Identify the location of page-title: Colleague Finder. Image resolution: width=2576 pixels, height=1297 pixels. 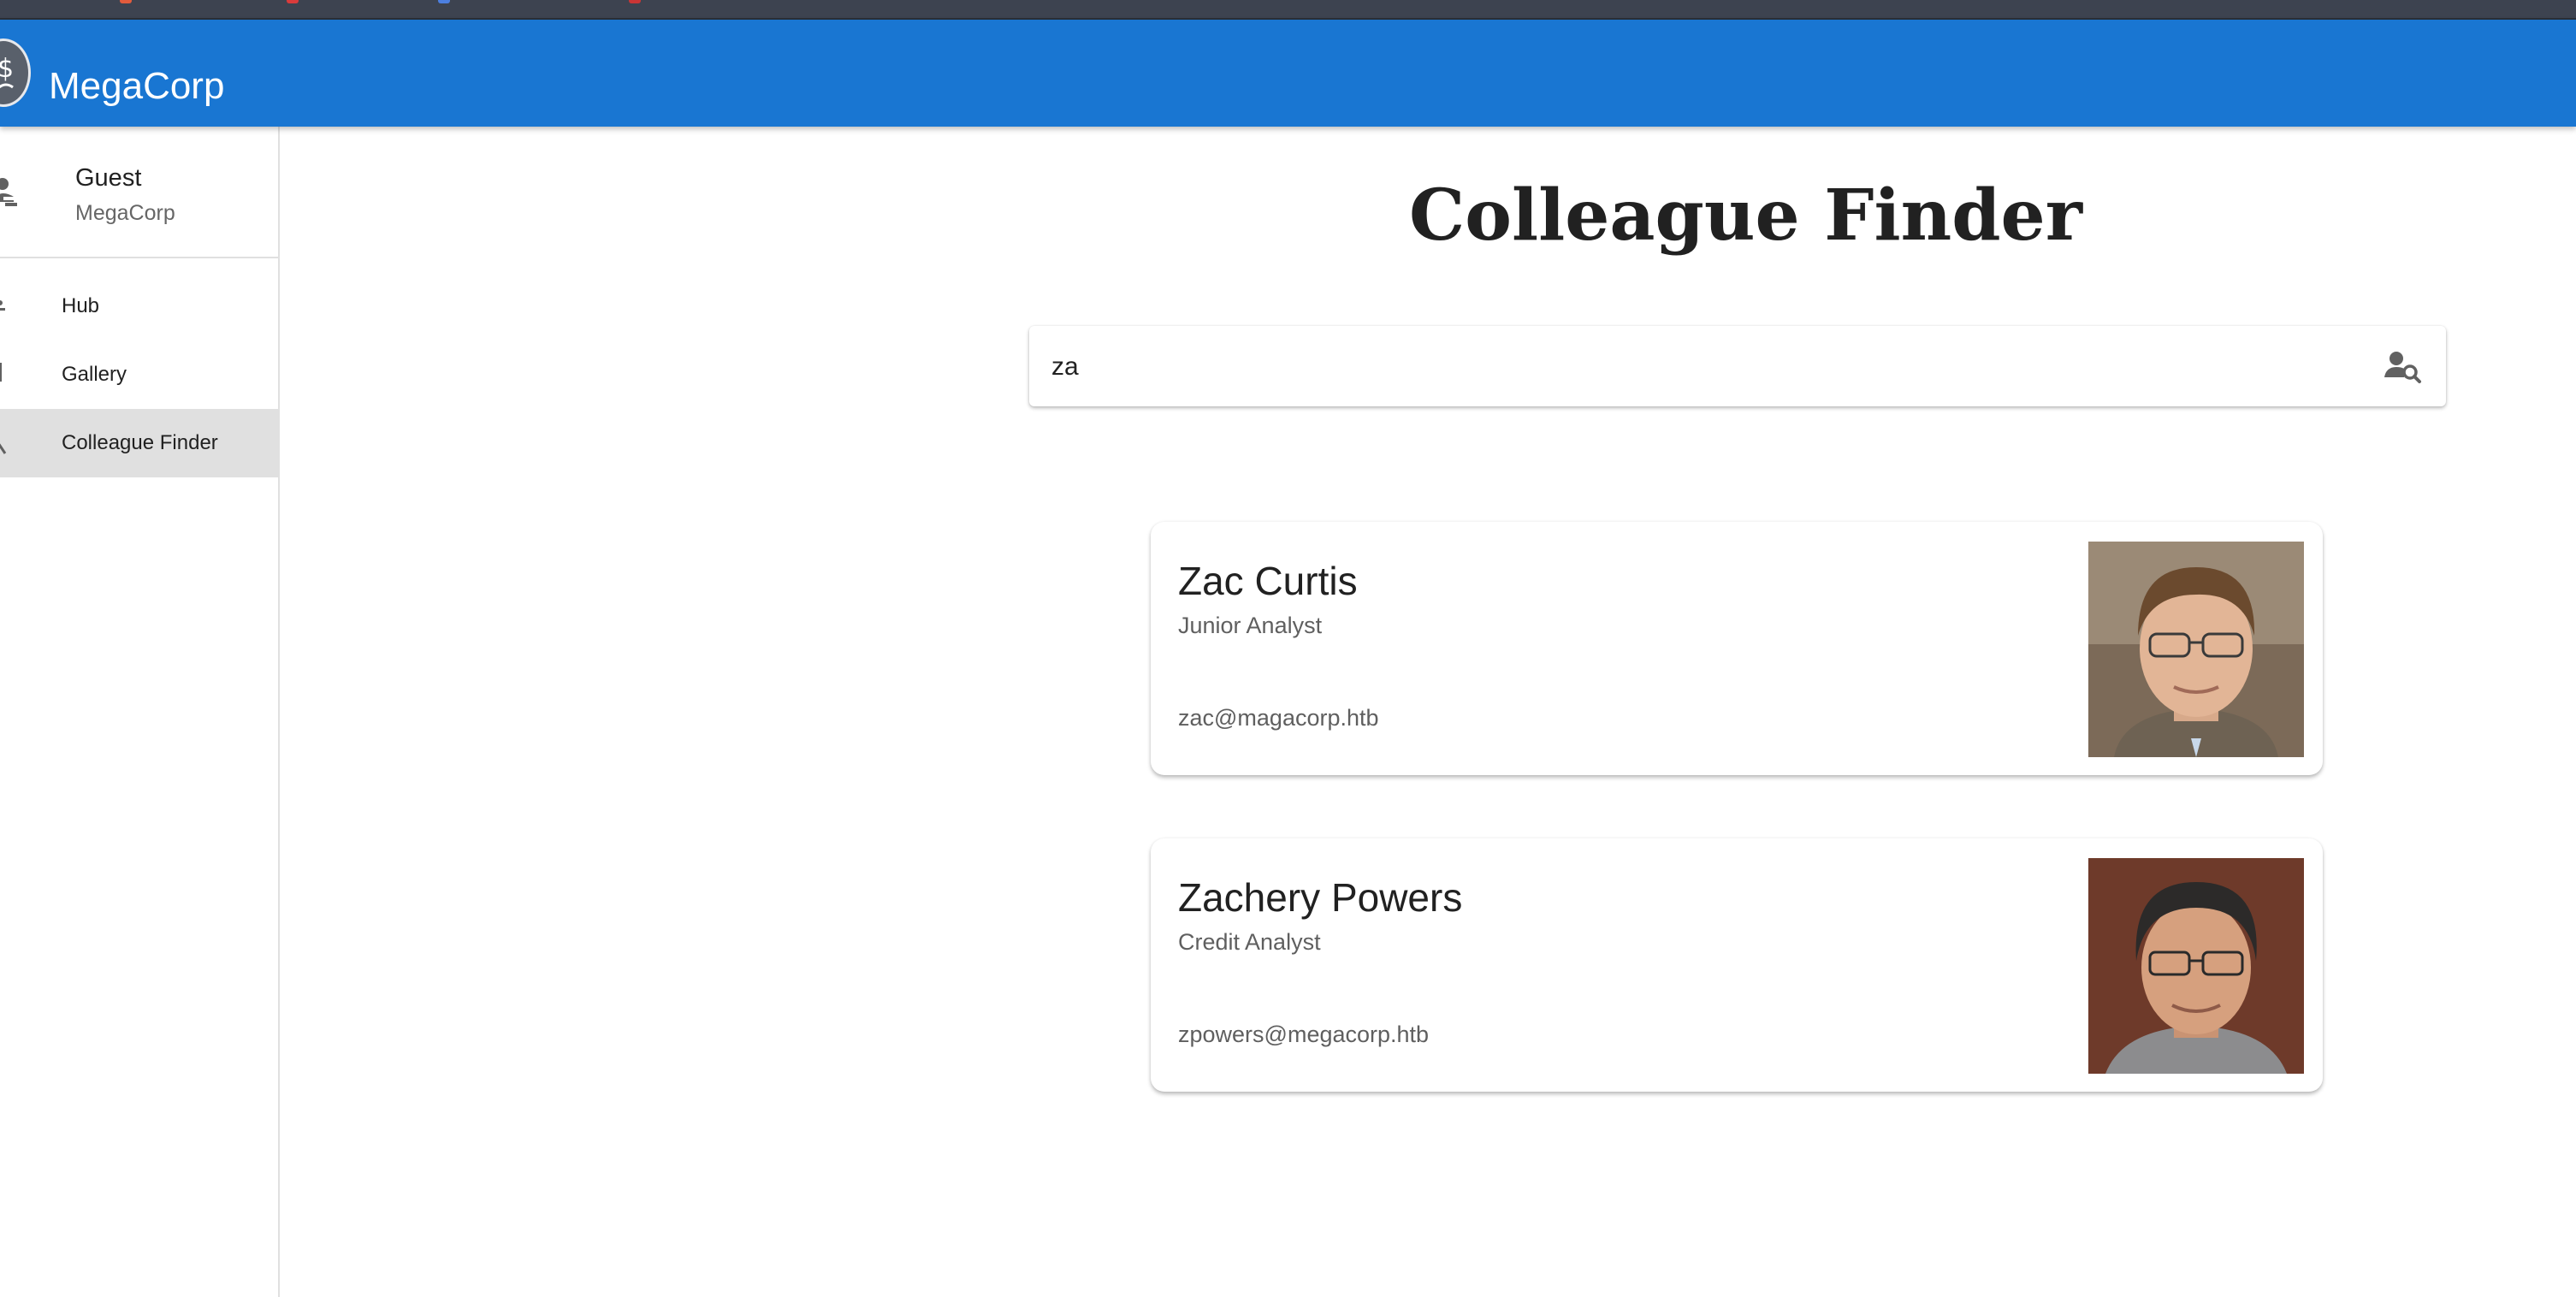
(1745, 216).